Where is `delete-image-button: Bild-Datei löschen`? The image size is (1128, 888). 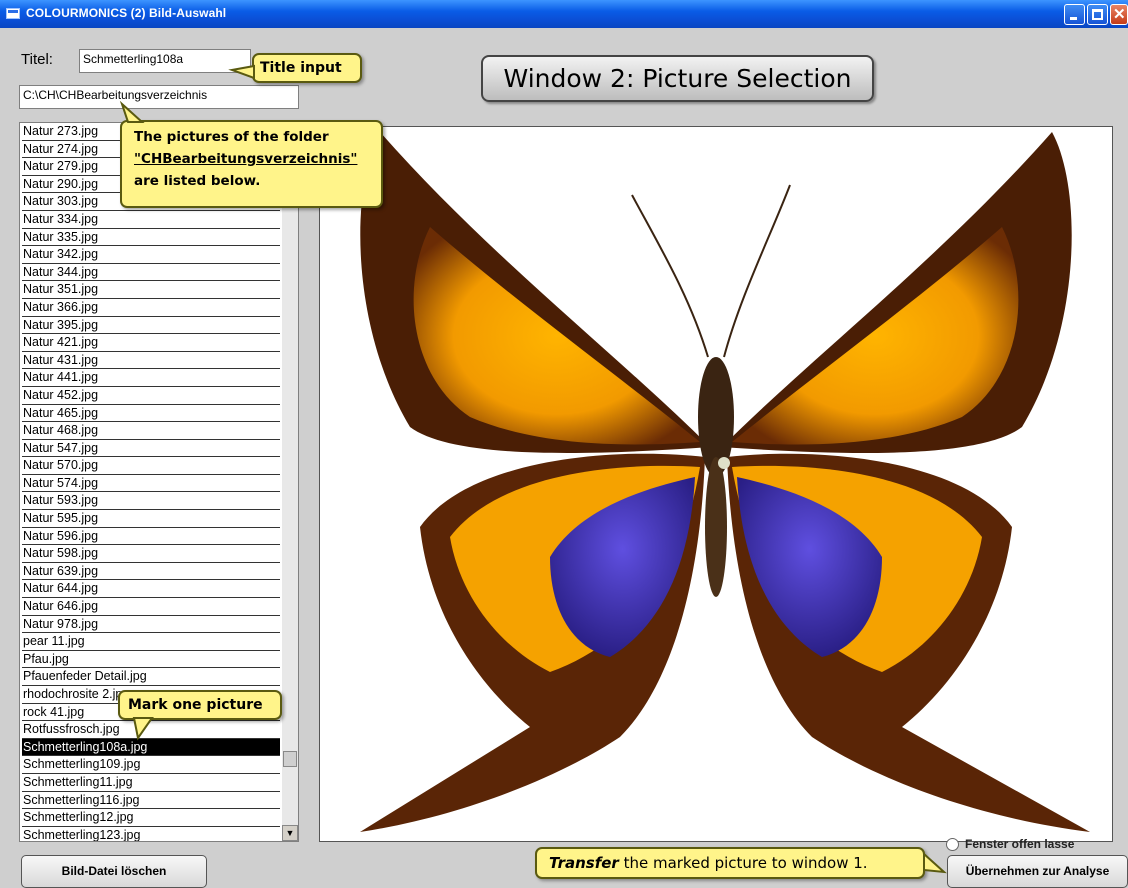
delete-image-button: Bild-Datei löschen is located at coordinates (114, 871).